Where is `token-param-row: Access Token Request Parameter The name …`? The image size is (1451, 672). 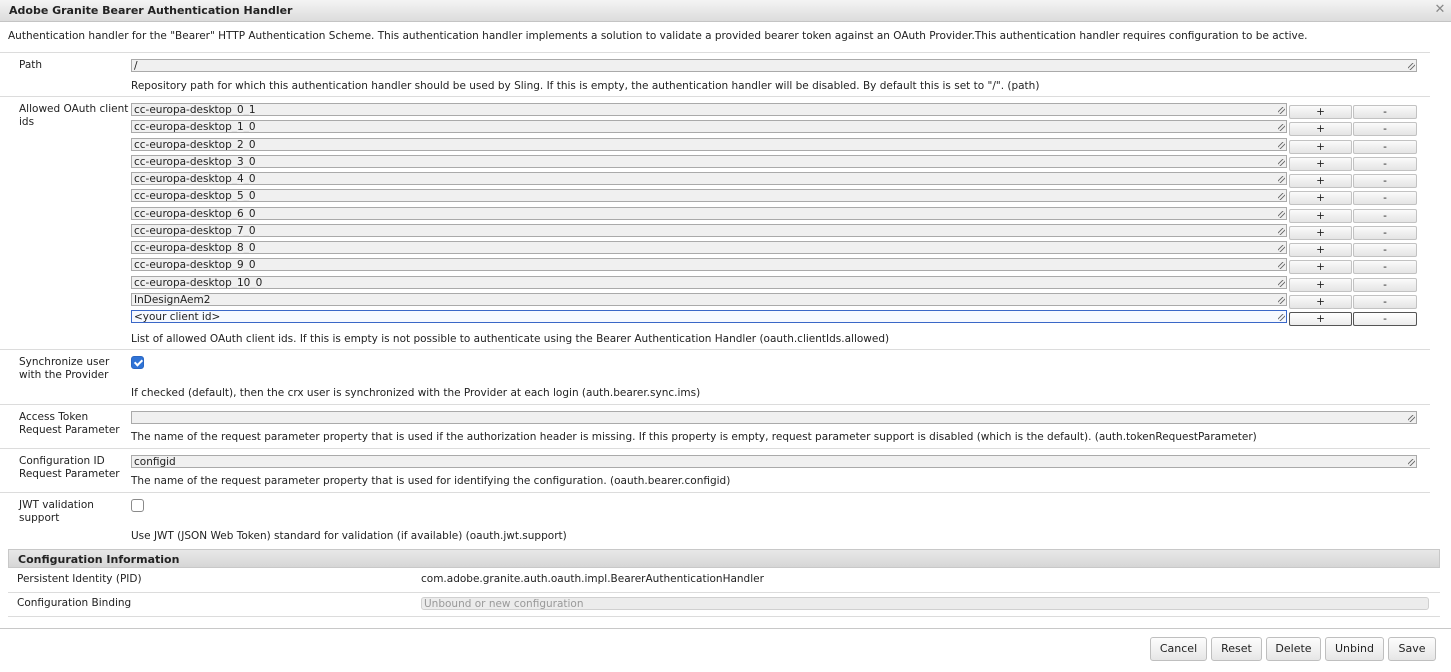 token-param-row: Access Token Request Parameter The name … is located at coordinates (715, 426).